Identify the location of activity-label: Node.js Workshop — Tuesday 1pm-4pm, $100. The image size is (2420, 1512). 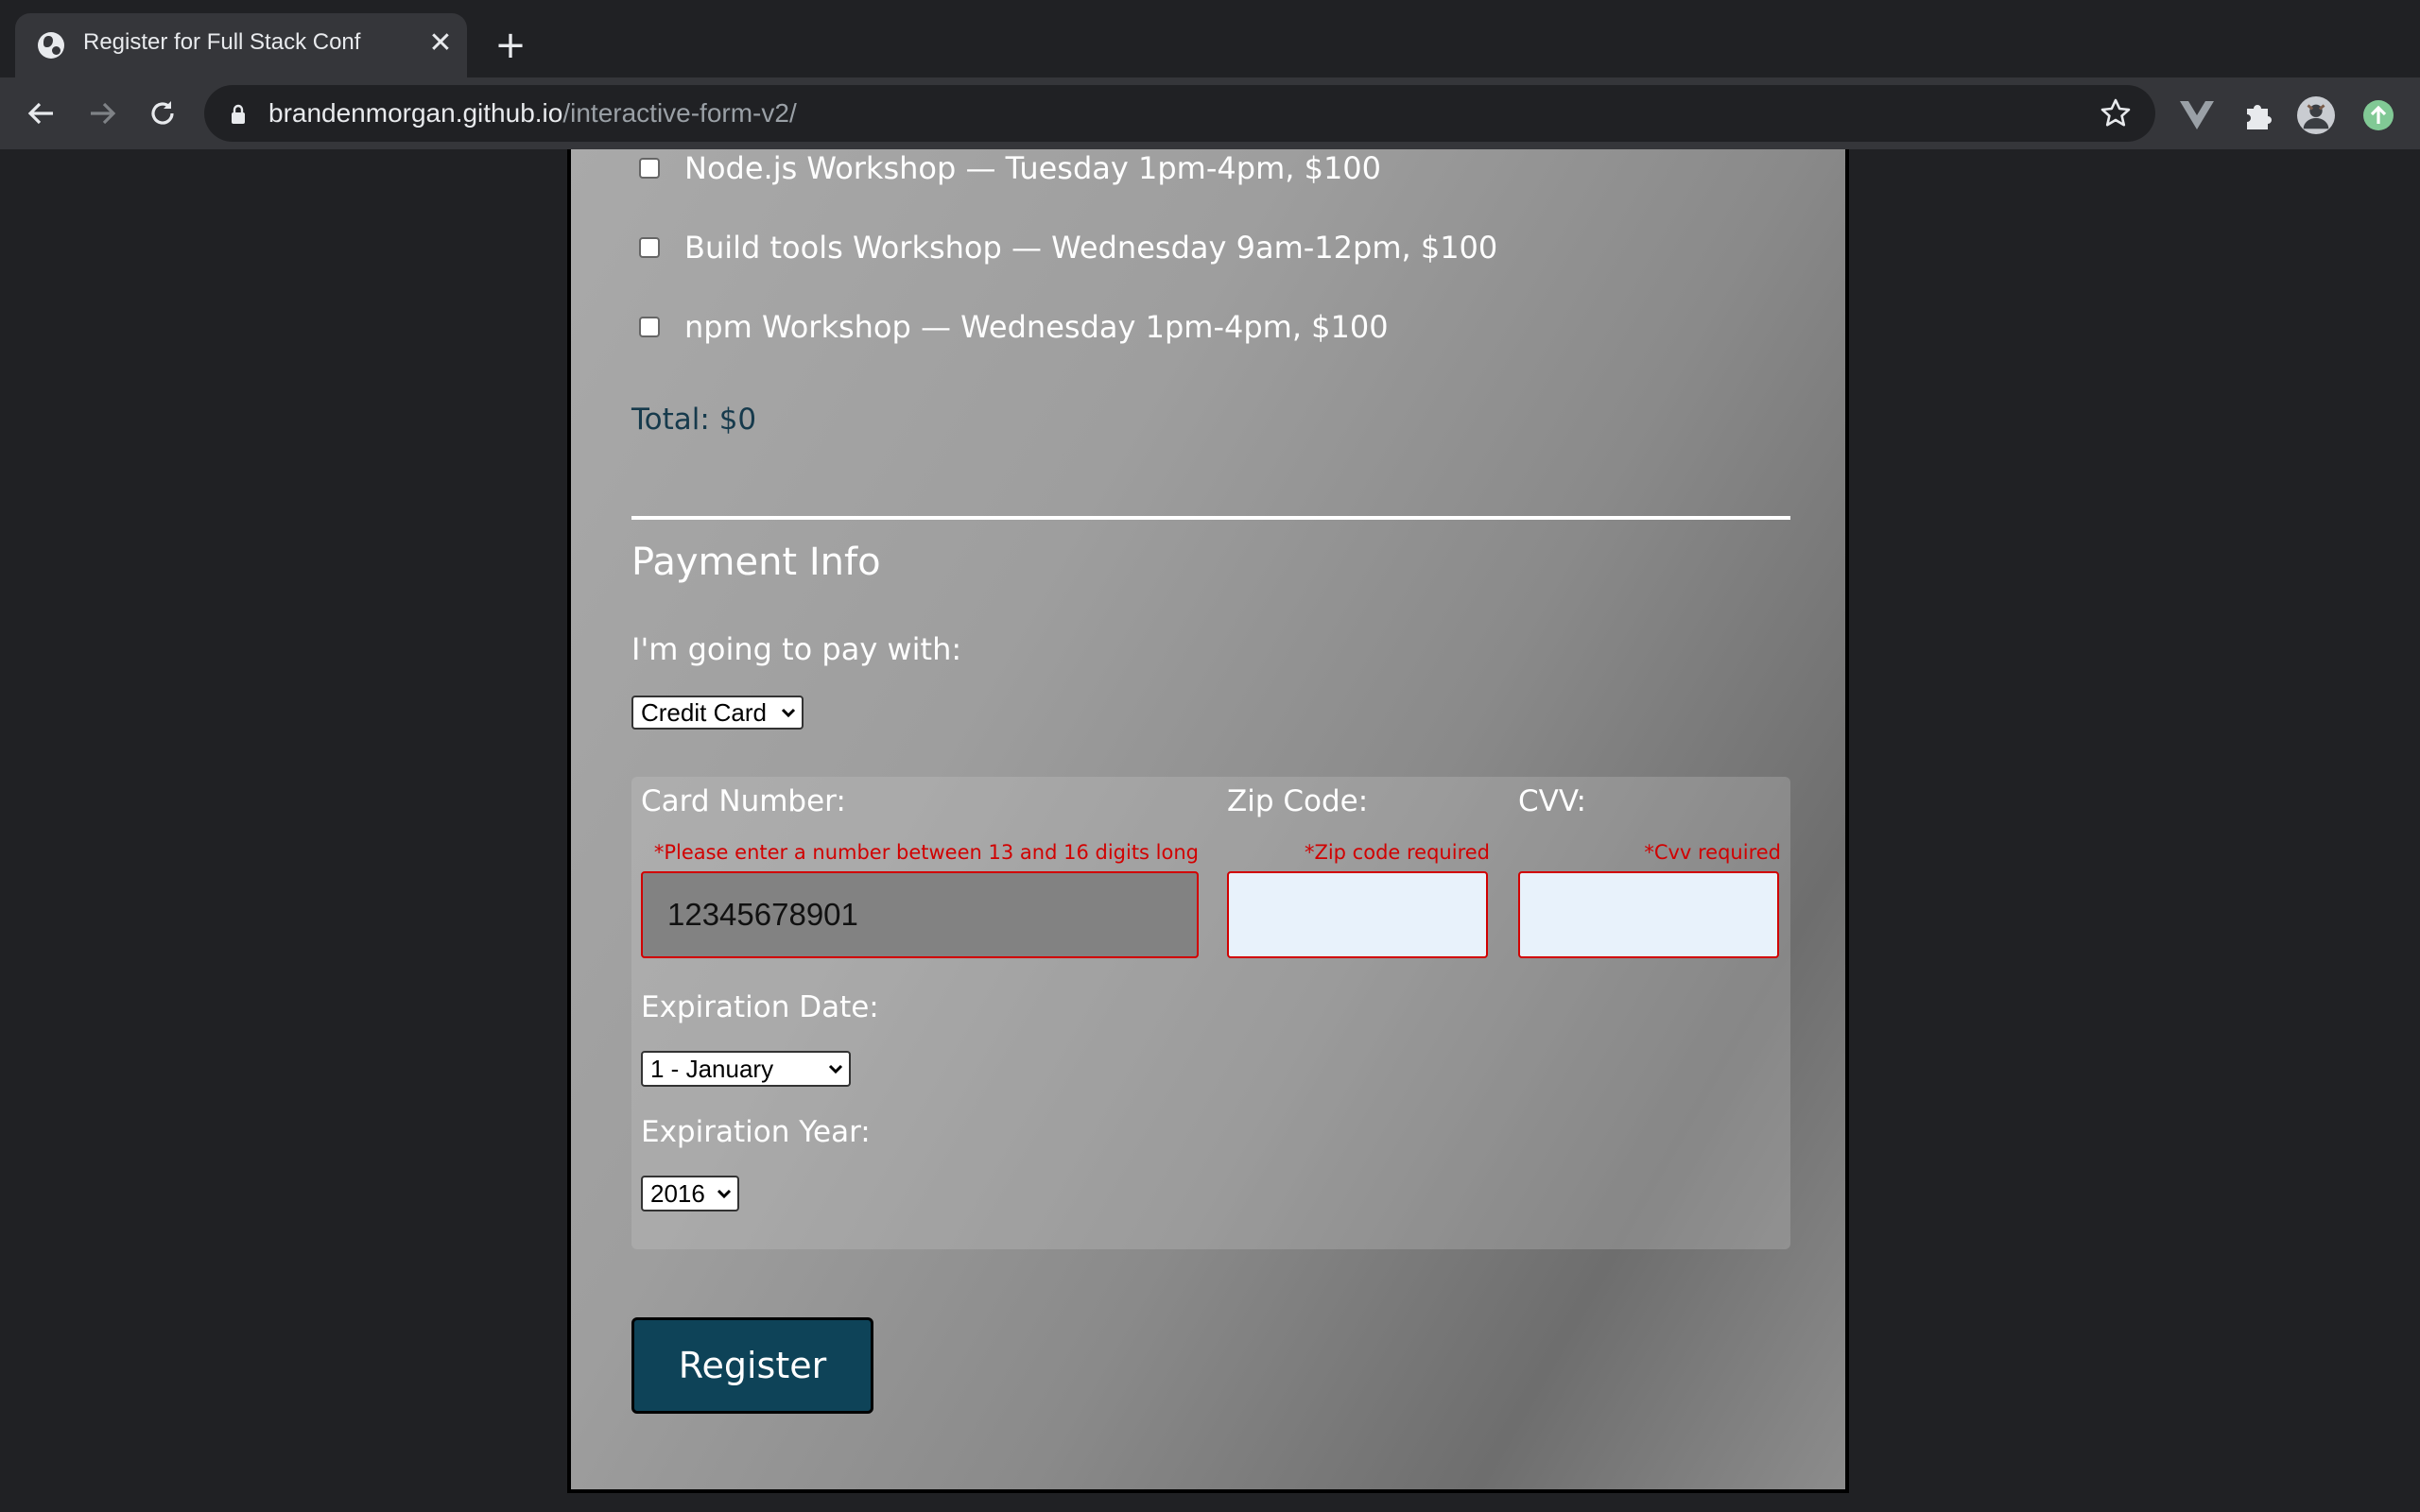
(1033, 168).